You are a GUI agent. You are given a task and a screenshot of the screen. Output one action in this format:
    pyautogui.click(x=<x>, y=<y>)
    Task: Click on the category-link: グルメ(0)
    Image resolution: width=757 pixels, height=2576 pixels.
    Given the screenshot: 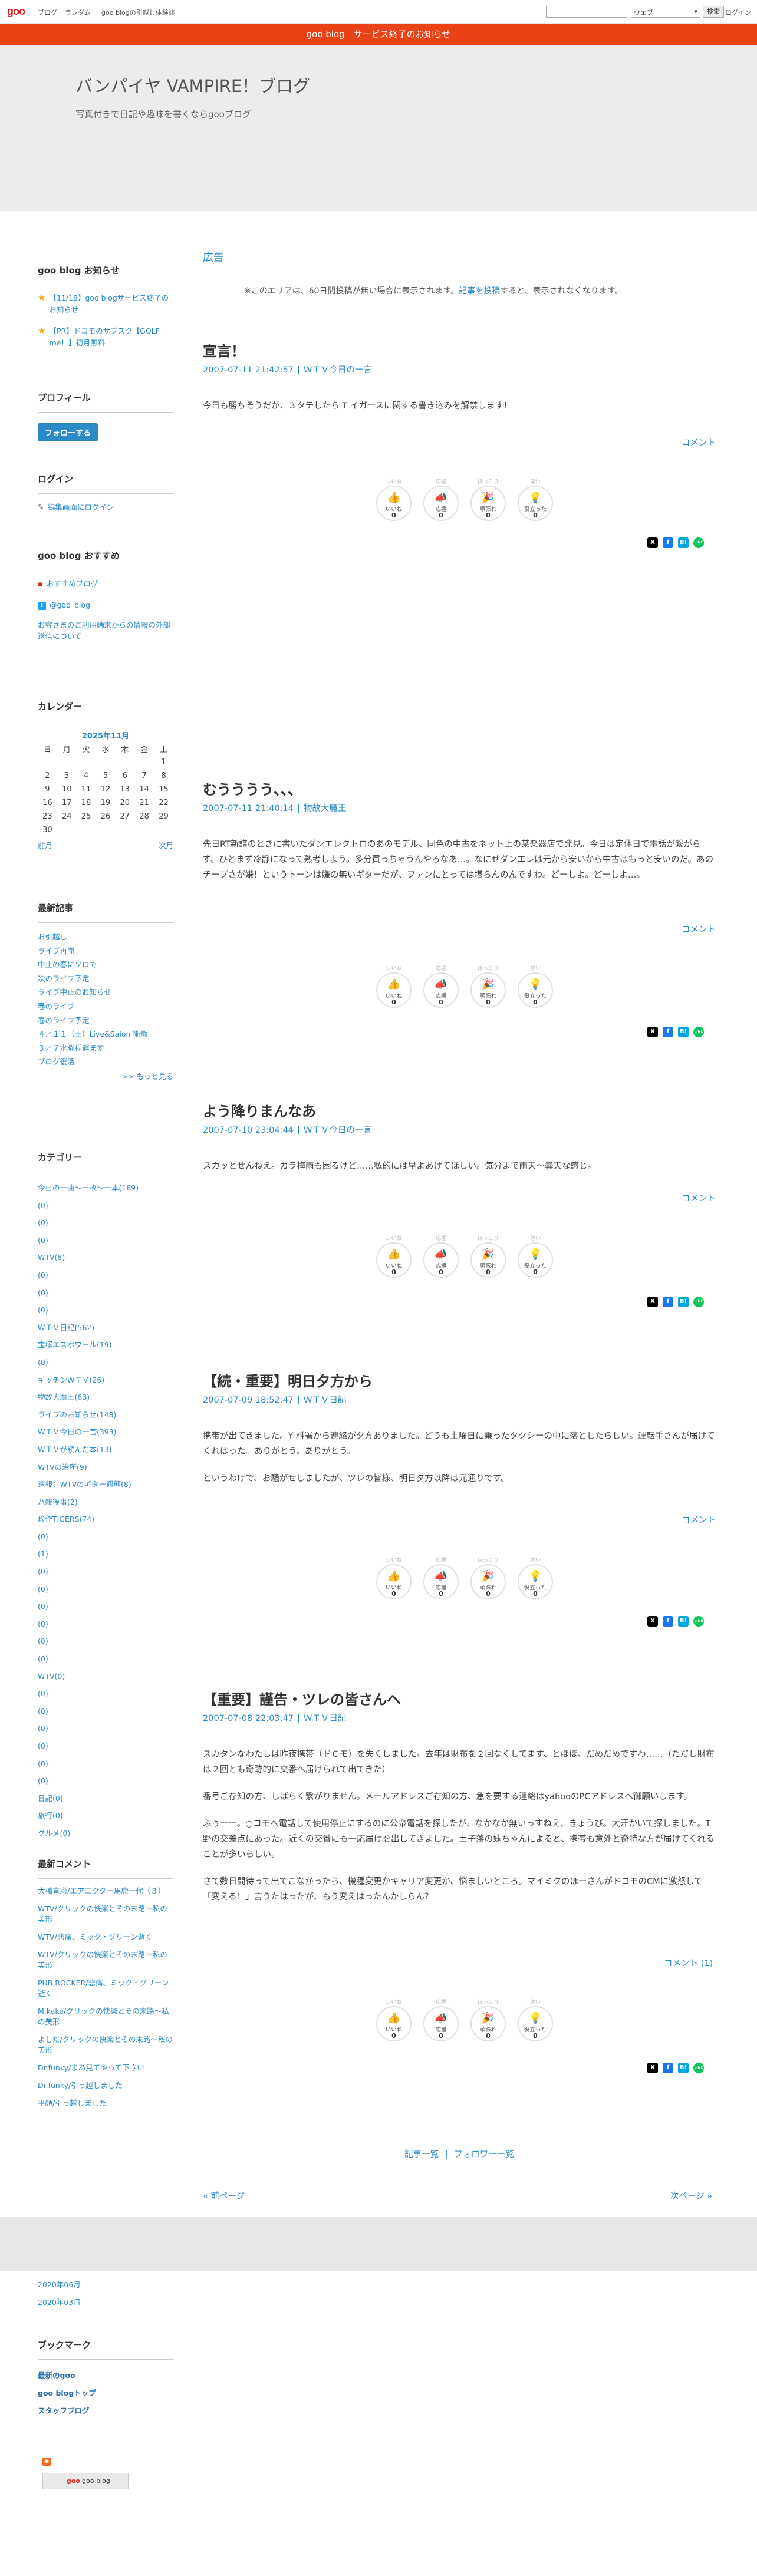 What is the action you would take?
    pyautogui.click(x=105, y=1833)
    